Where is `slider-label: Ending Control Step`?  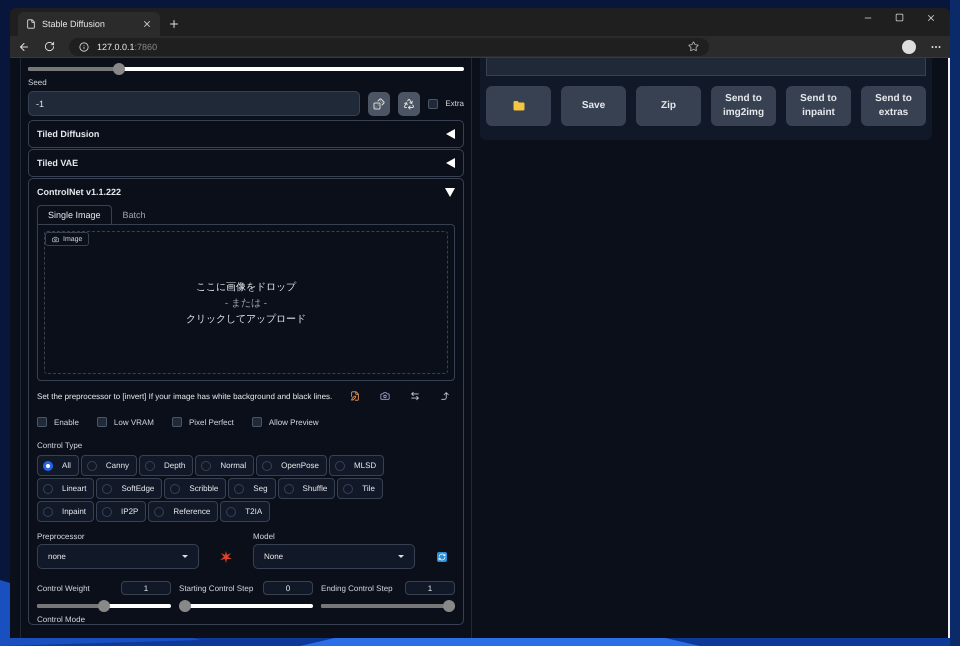
slider-label: Ending Control Step is located at coordinates (357, 588).